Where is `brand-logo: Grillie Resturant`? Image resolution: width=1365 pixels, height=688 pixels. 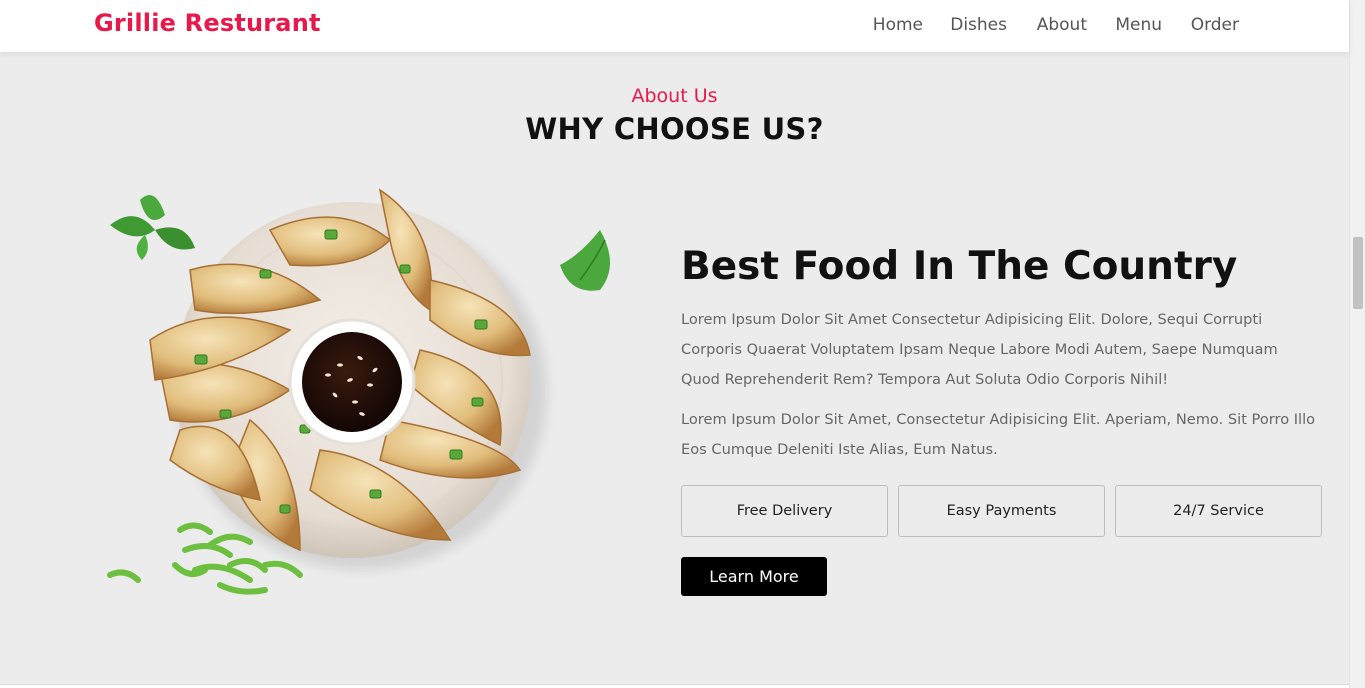 brand-logo: Grillie Resturant is located at coordinates (207, 23).